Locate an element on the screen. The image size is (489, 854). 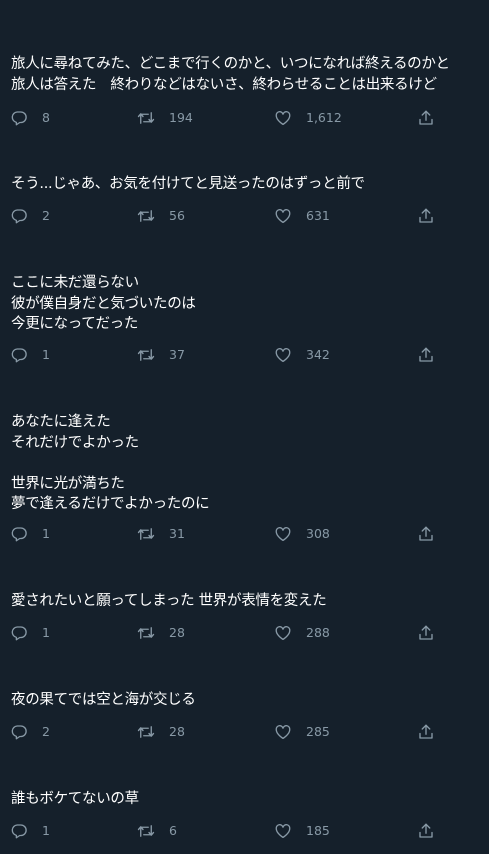
tweet-text-line: 今更になってだった is located at coordinates (75, 324).